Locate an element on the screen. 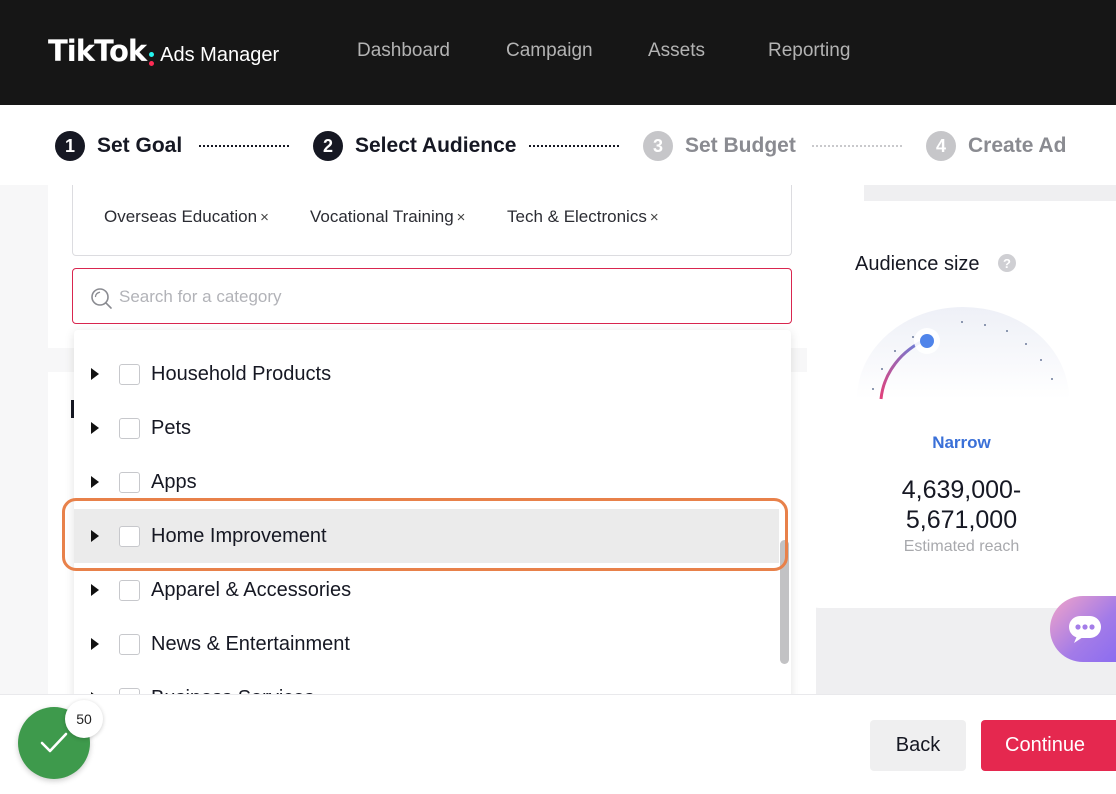 The height and width of the screenshot is (794, 1116). step-number: 2 is located at coordinates (328, 146).